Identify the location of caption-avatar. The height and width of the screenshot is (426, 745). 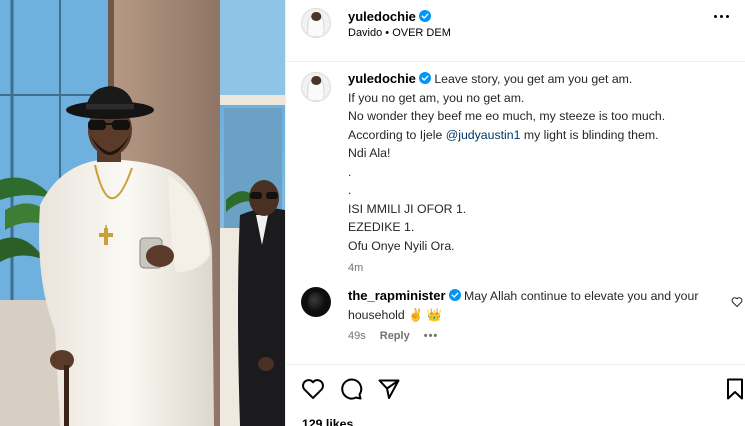
(316, 87).